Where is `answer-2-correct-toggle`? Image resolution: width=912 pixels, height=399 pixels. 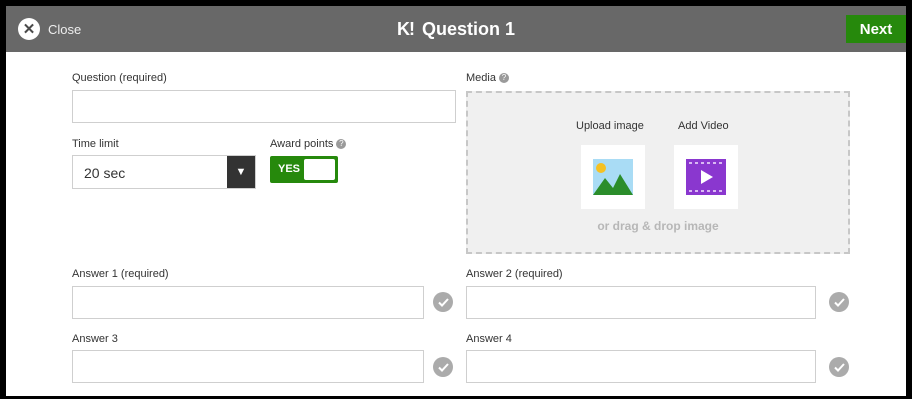 answer-2-correct-toggle is located at coordinates (839, 302).